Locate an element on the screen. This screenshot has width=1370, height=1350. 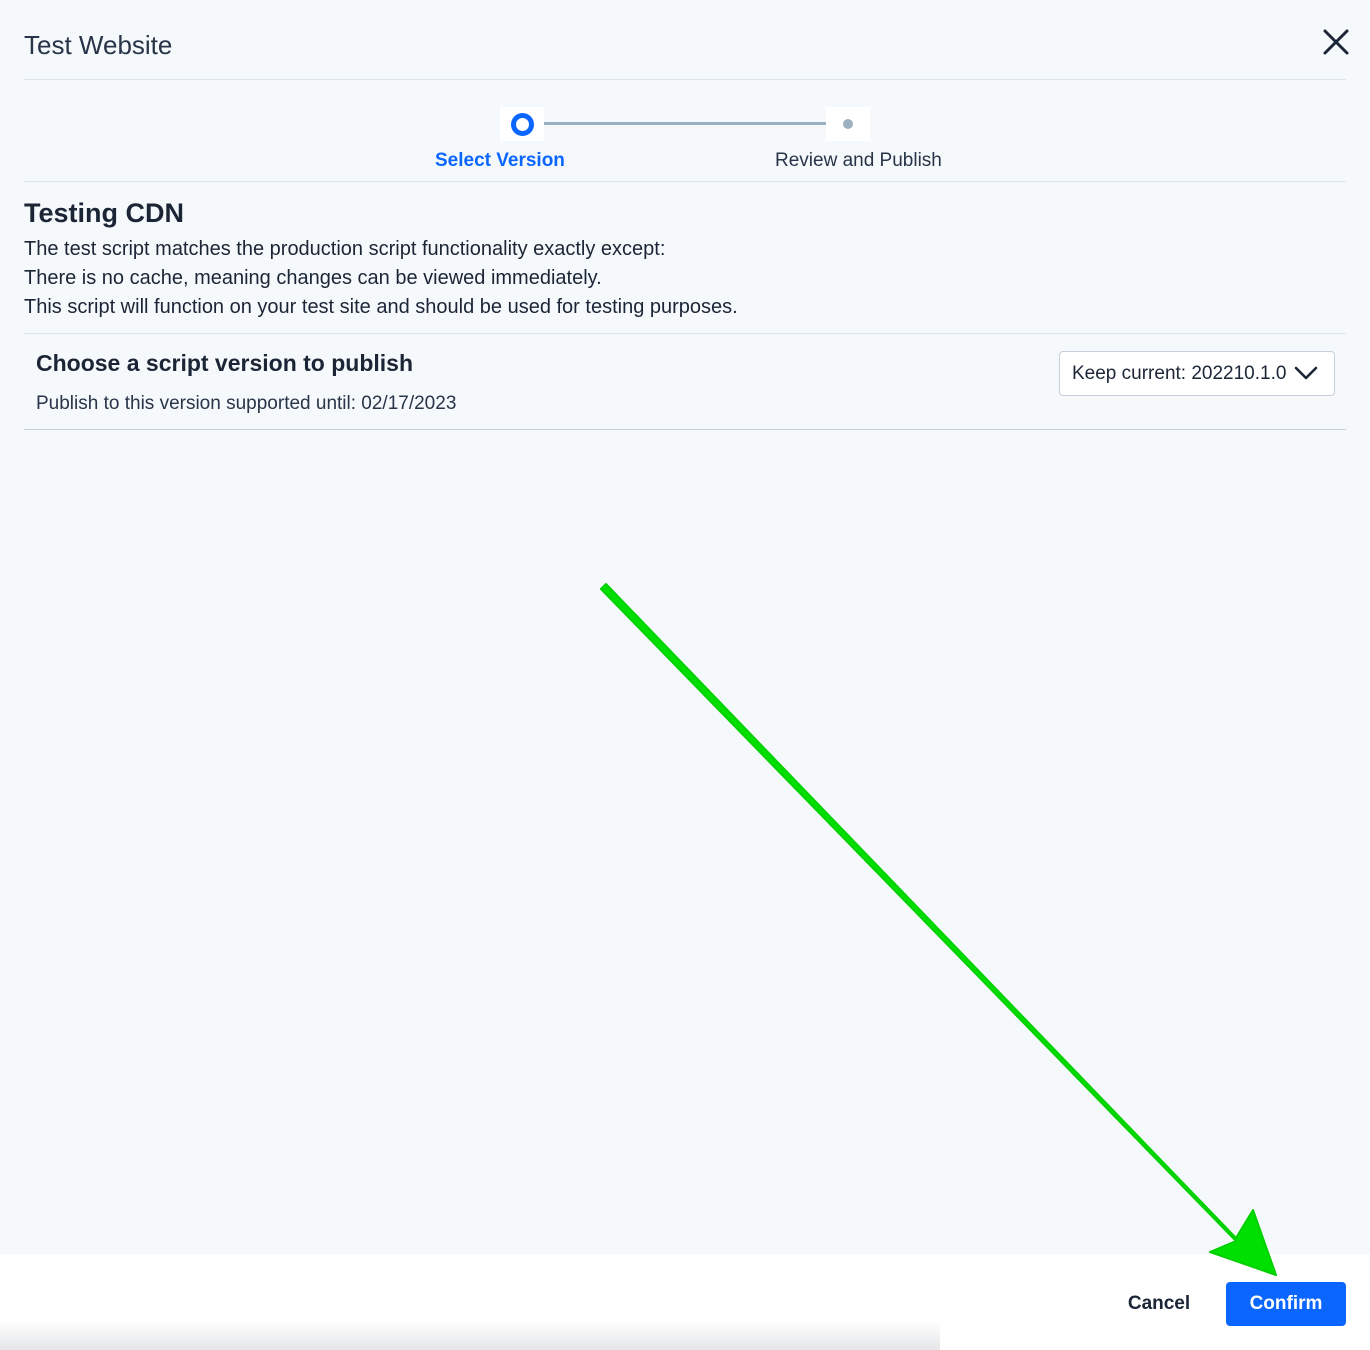
close-icon is located at coordinates (1336, 42).